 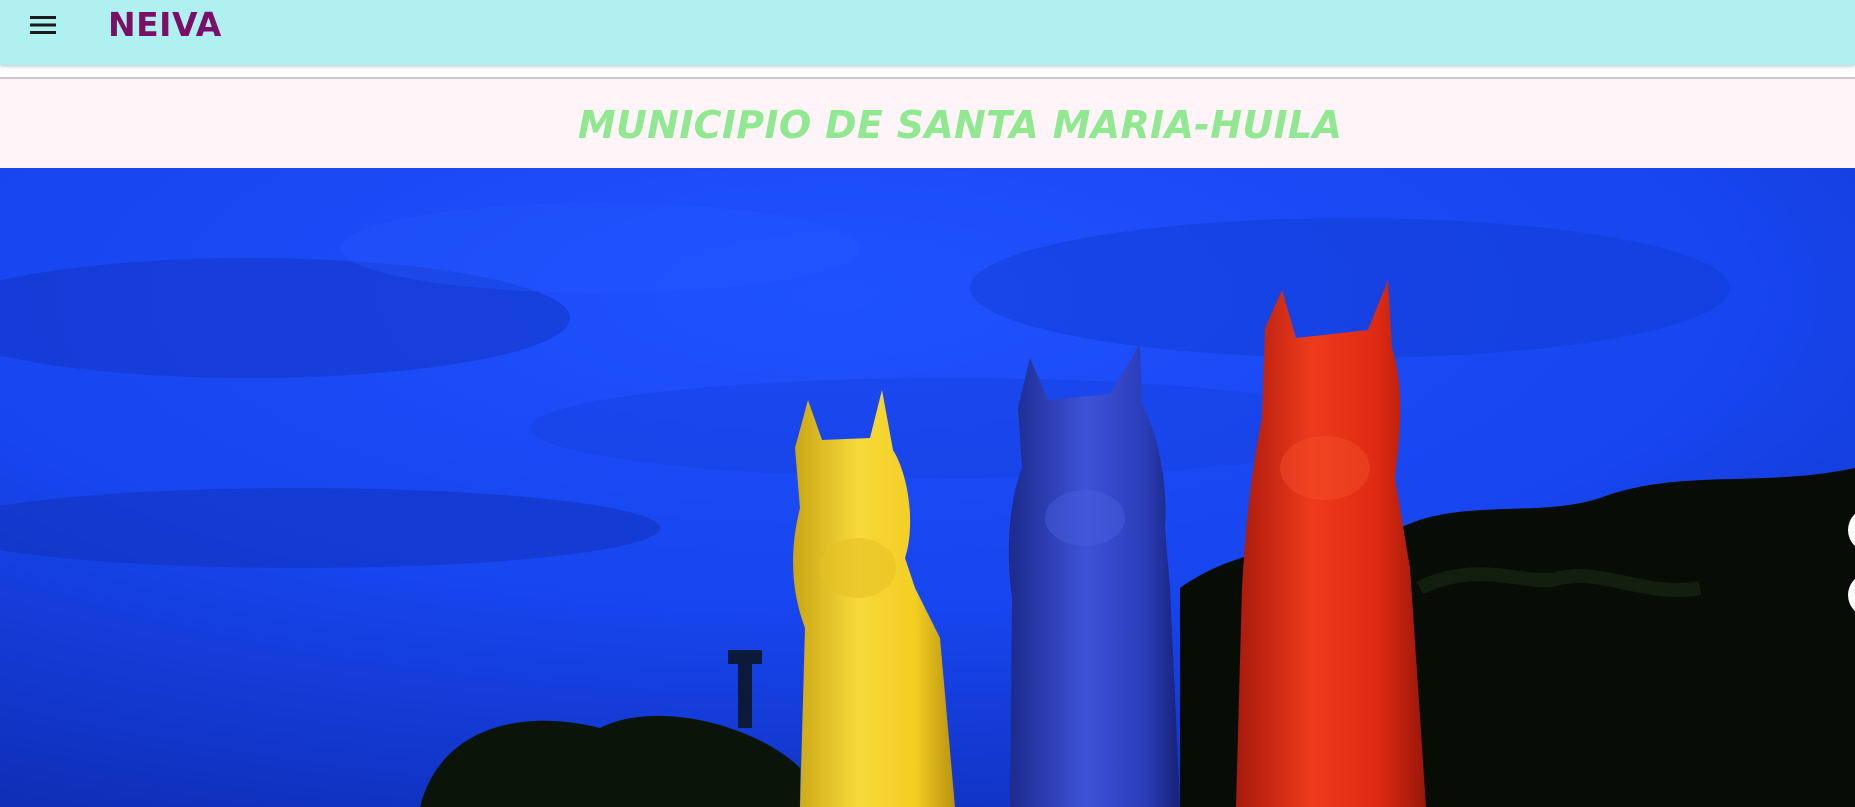 What do you see at coordinates (960, 125) in the screenshot?
I see `page-title: MUNICIPIO DE SANTA MARIA-HUILA` at bounding box center [960, 125].